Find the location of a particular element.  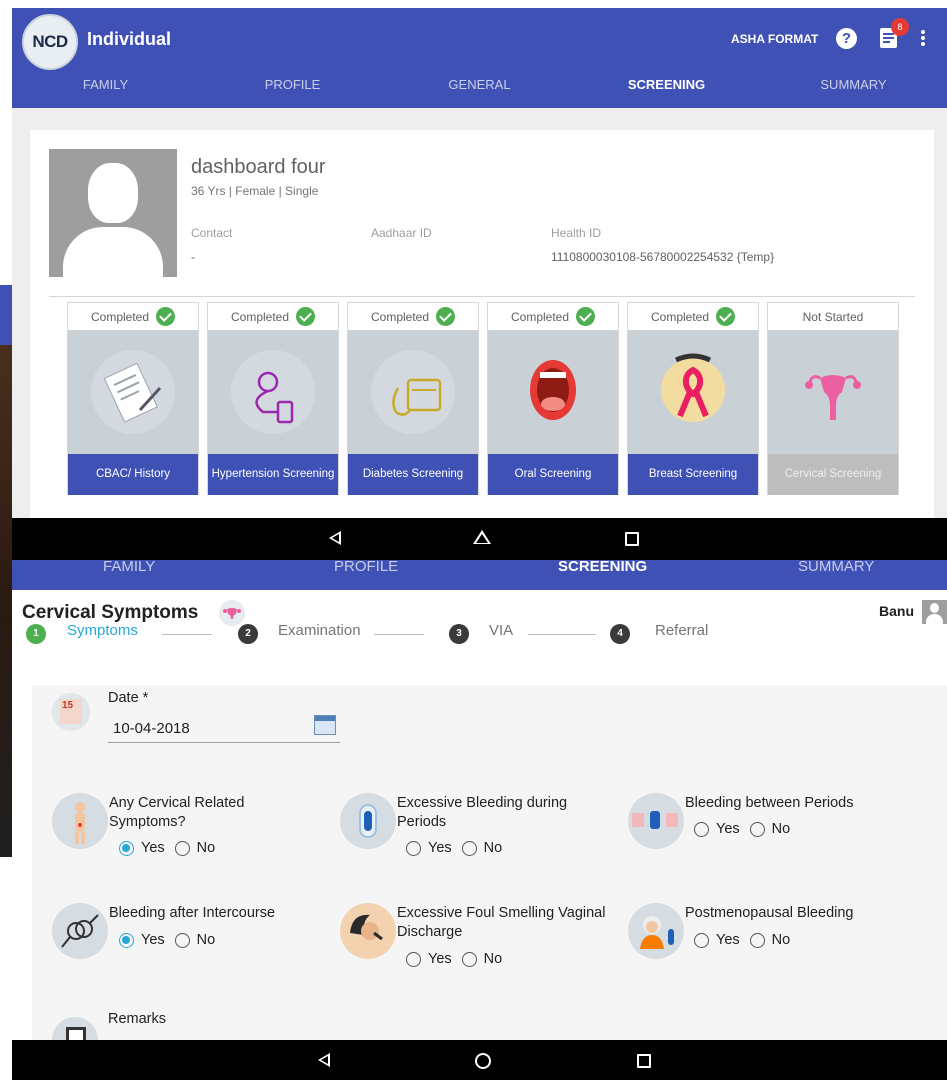

aadhaar-label: Aadhaar ID is located at coordinates (401, 233).